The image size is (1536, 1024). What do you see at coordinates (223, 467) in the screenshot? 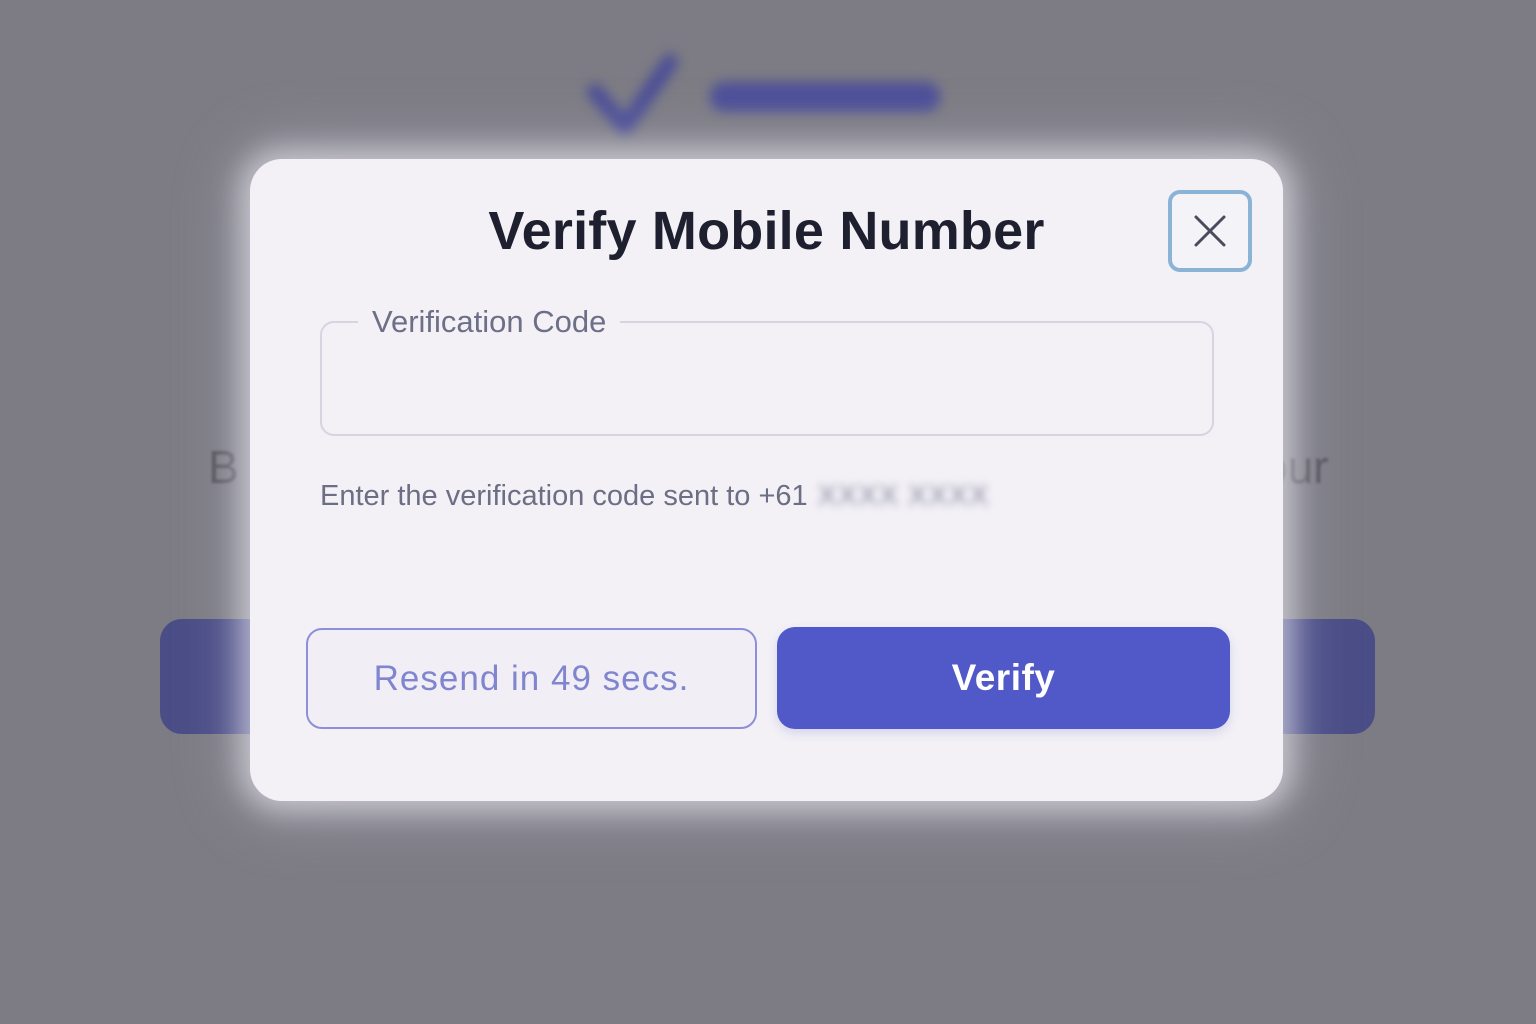
I see `background-text-left: B` at bounding box center [223, 467].